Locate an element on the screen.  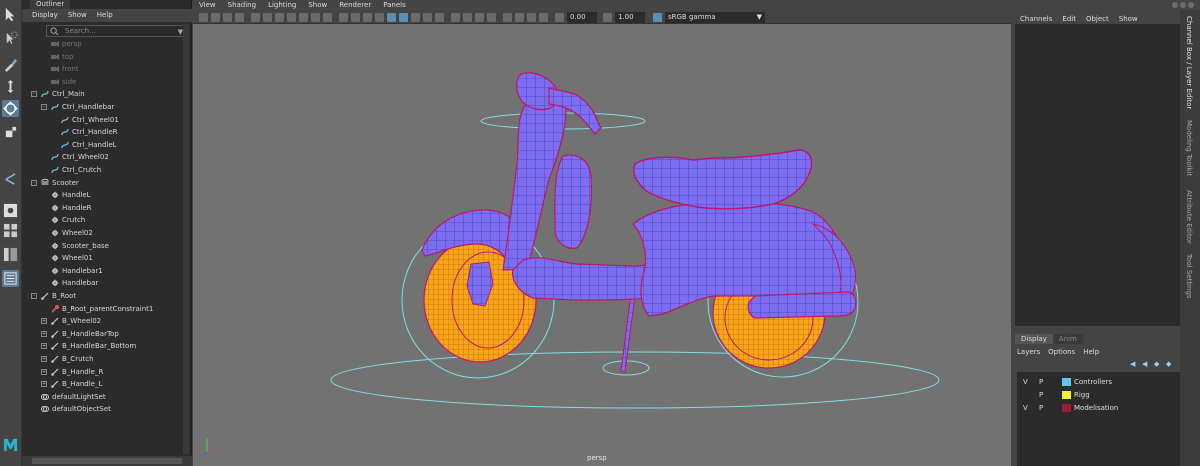
help-icon is located at coordinates (1183, 5).